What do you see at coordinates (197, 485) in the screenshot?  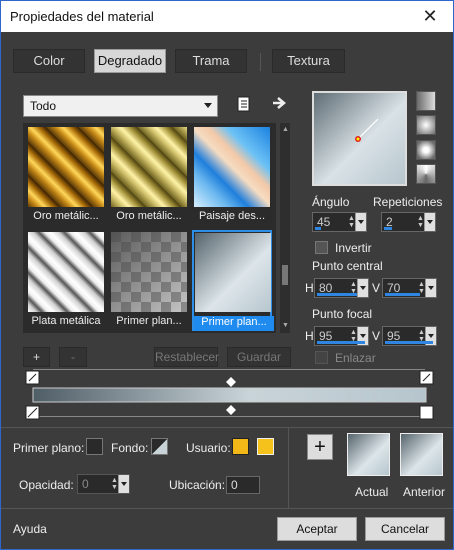 I see `location-label: Ubicación:` at bounding box center [197, 485].